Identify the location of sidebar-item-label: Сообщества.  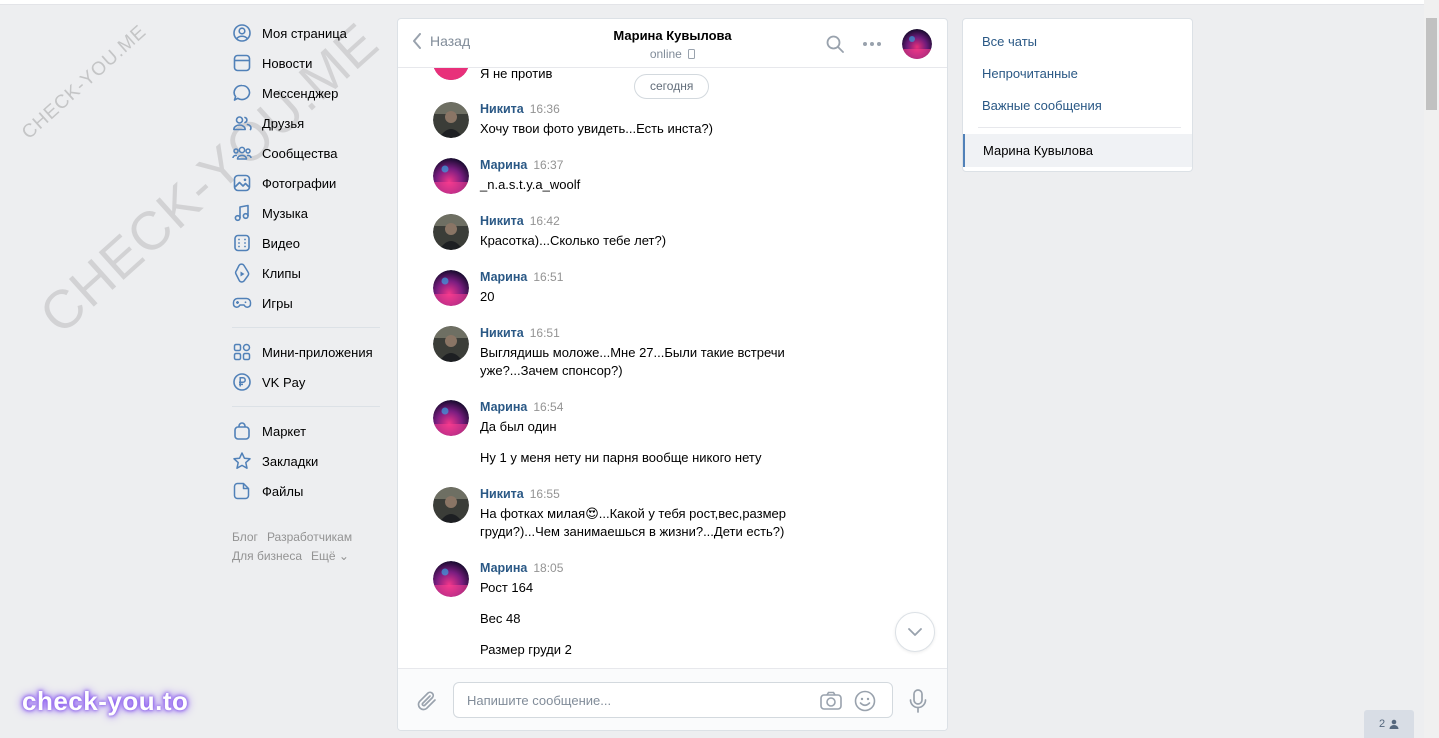
(300, 153).